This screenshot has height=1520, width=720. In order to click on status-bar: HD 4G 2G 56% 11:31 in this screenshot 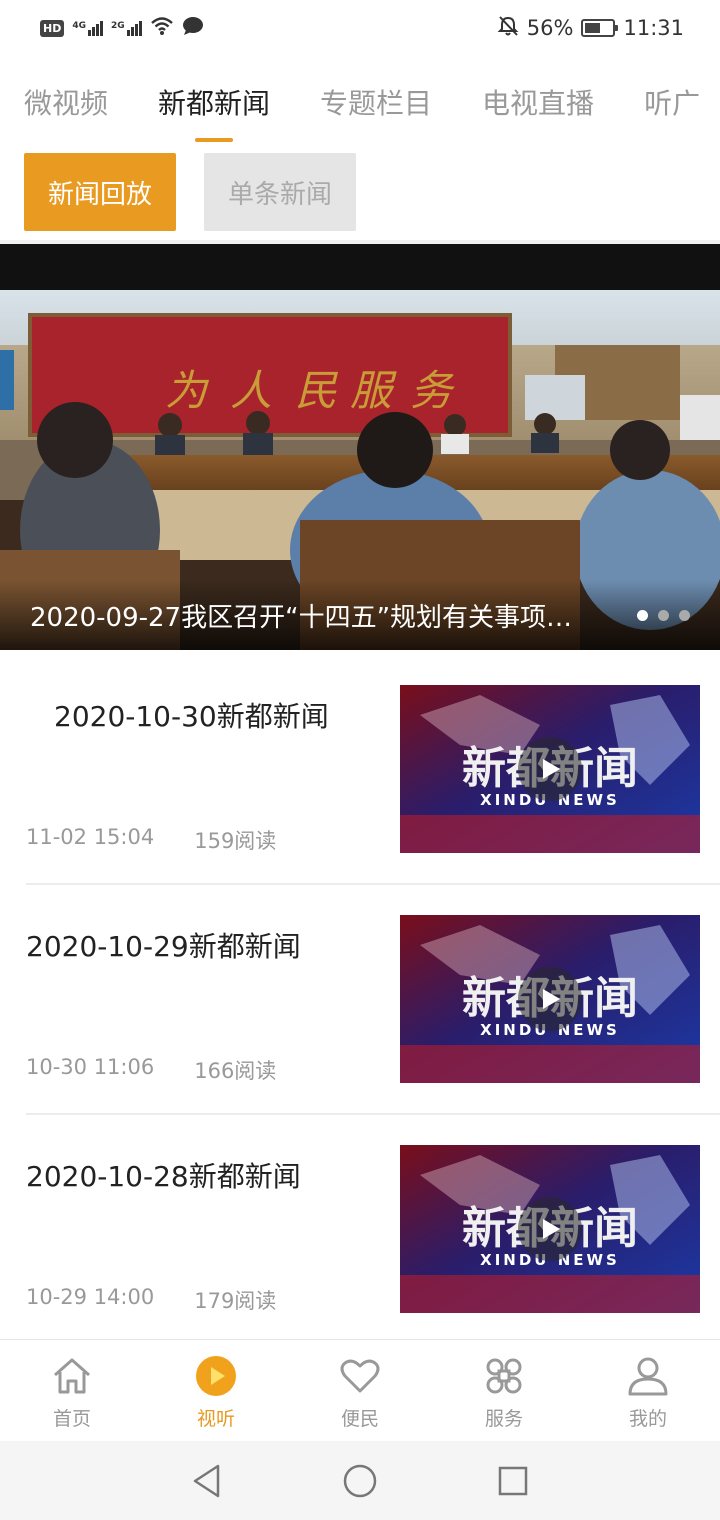, I will do `click(360, 28)`.